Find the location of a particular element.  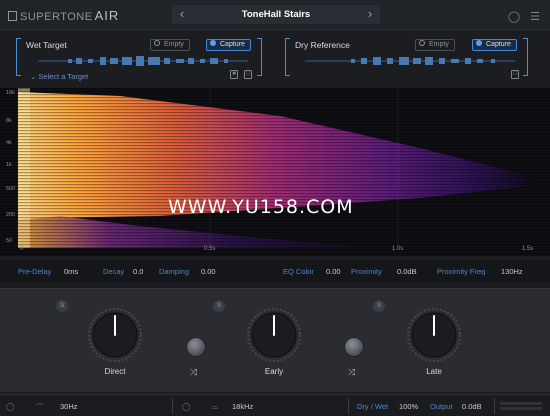

wet-target-title: Wet Target is located at coordinates (46, 45).